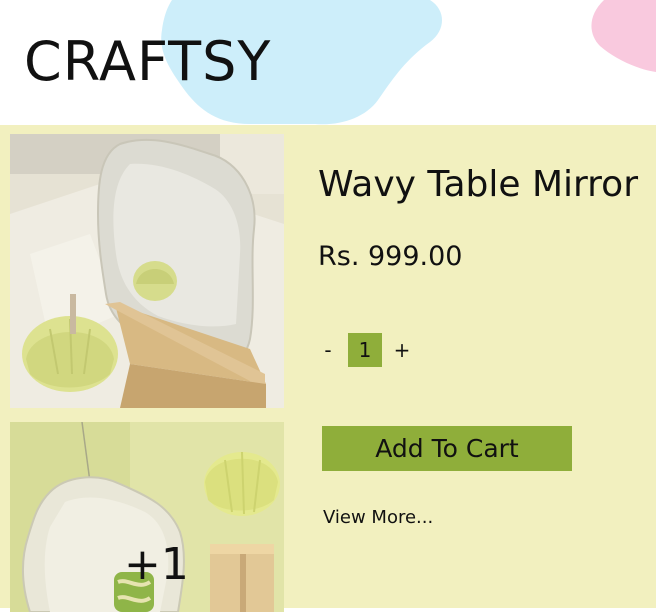  What do you see at coordinates (402, 350) in the screenshot?
I see `quantity-increment-button: +` at bounding box center [402, 350].